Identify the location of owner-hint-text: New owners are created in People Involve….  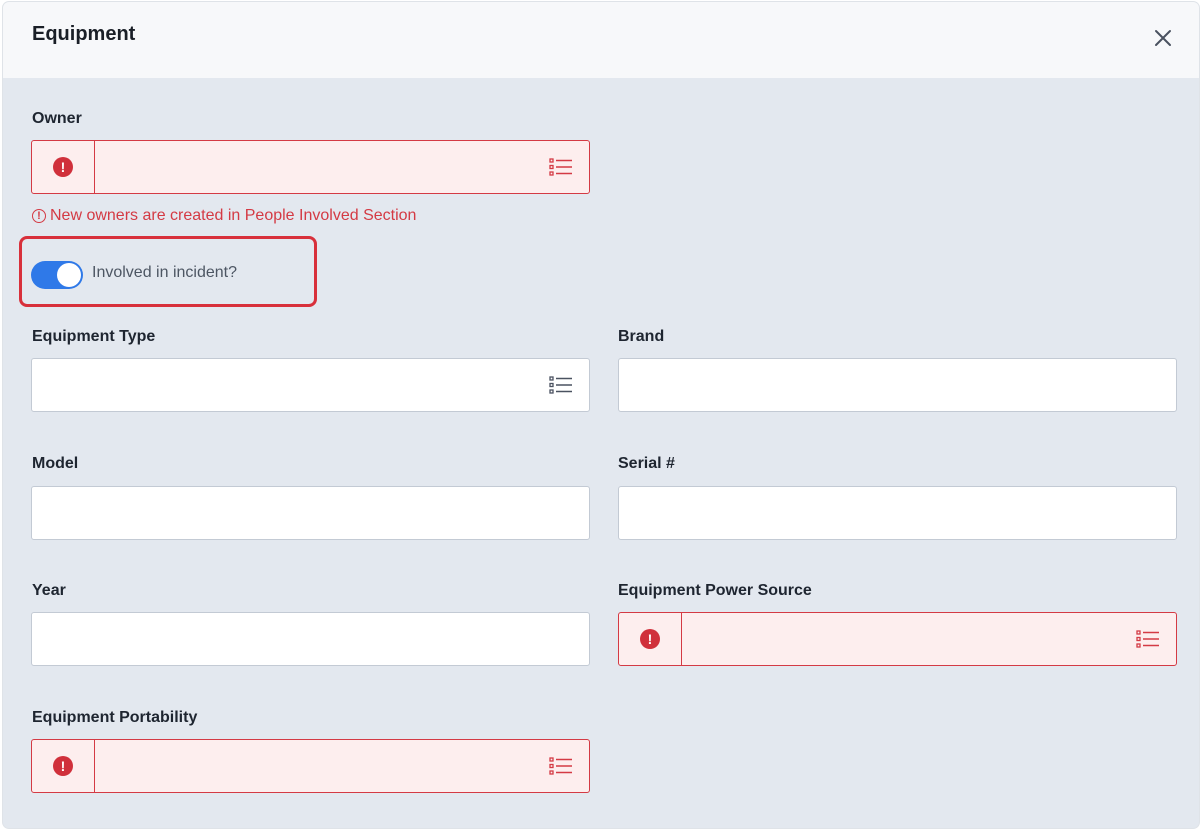
(233, 215).